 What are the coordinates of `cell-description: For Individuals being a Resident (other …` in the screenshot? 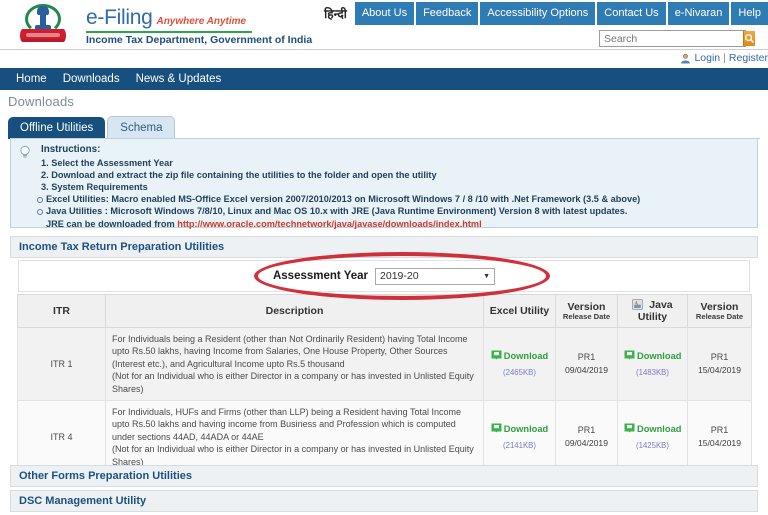 It's located at (294, 364).